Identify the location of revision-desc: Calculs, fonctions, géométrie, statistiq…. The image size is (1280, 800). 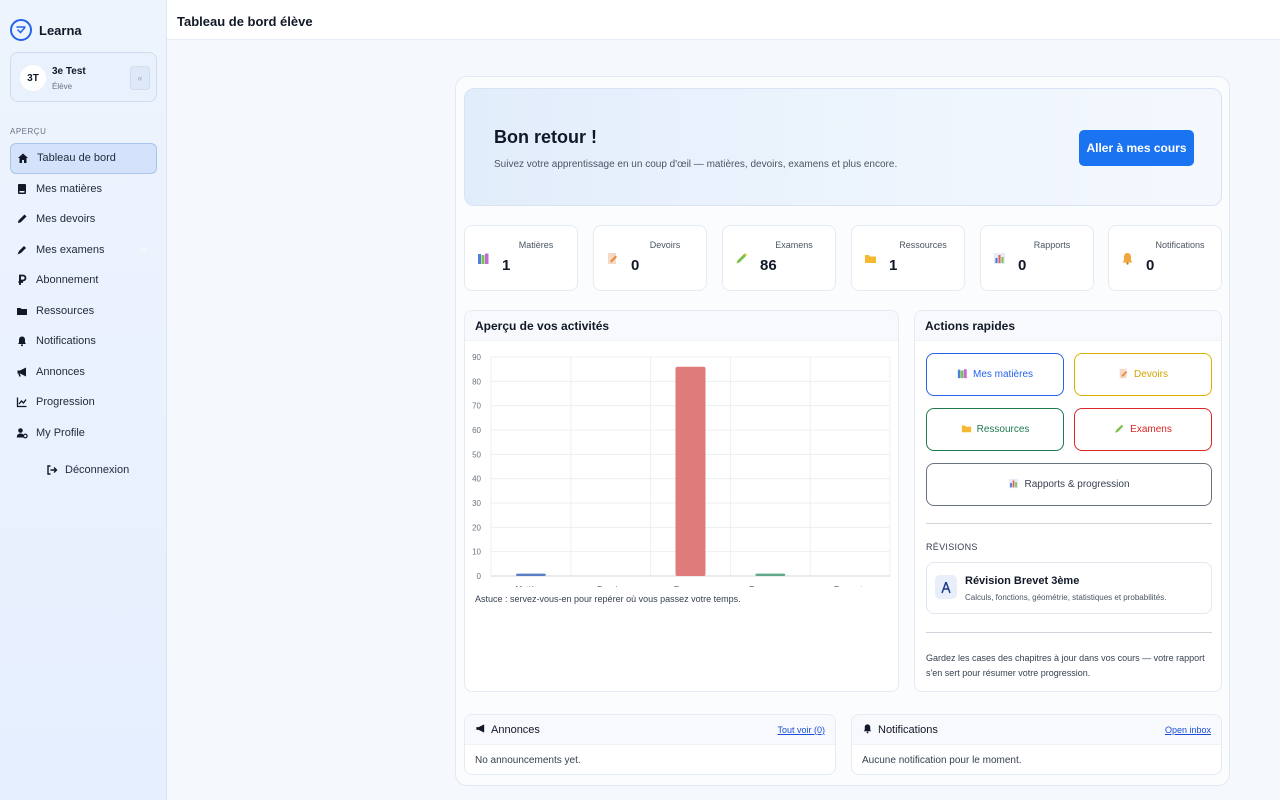
(1066, 597).